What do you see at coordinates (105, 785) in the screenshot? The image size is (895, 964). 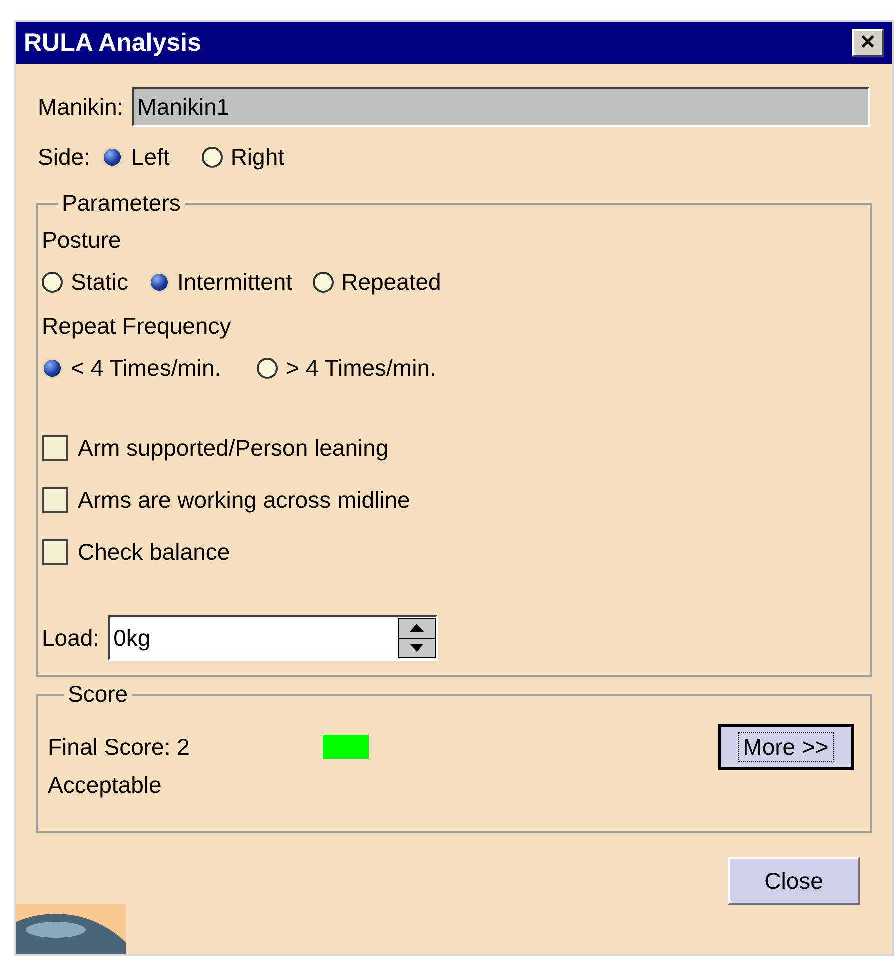 I see `score-verdict: Acceptable` at bounding box center [105, 785].